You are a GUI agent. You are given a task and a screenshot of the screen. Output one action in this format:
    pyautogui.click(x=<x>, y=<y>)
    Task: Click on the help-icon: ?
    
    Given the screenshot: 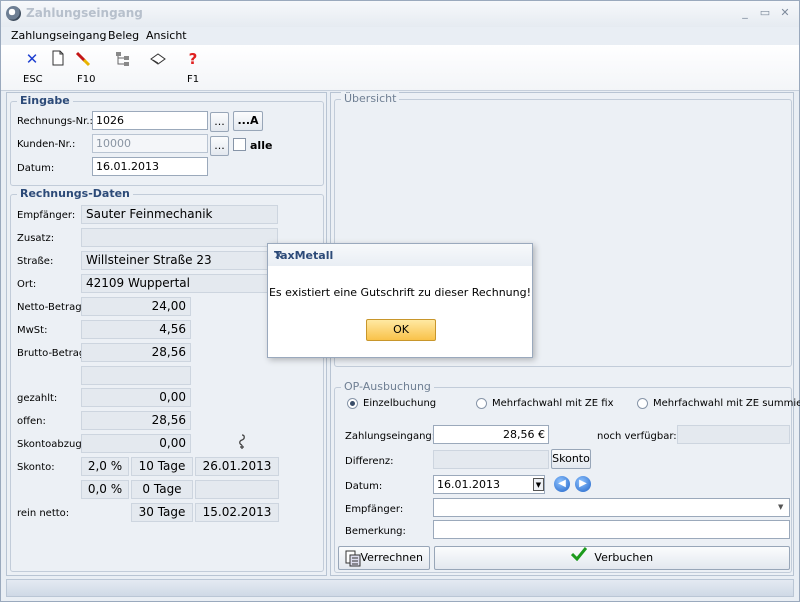 What is the action you would take?
    pyautogui.click(x=193, y=59)
    